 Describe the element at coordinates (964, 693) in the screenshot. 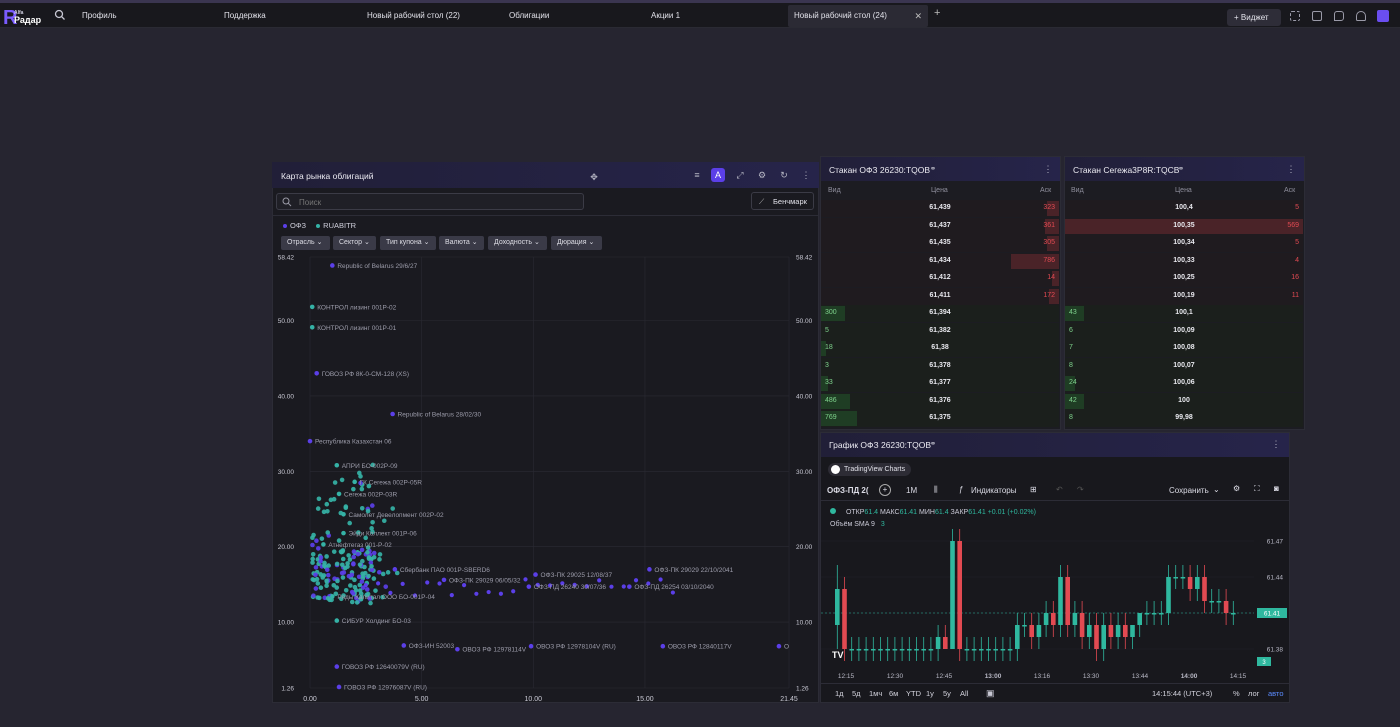

I see `period-button: All` at that location.